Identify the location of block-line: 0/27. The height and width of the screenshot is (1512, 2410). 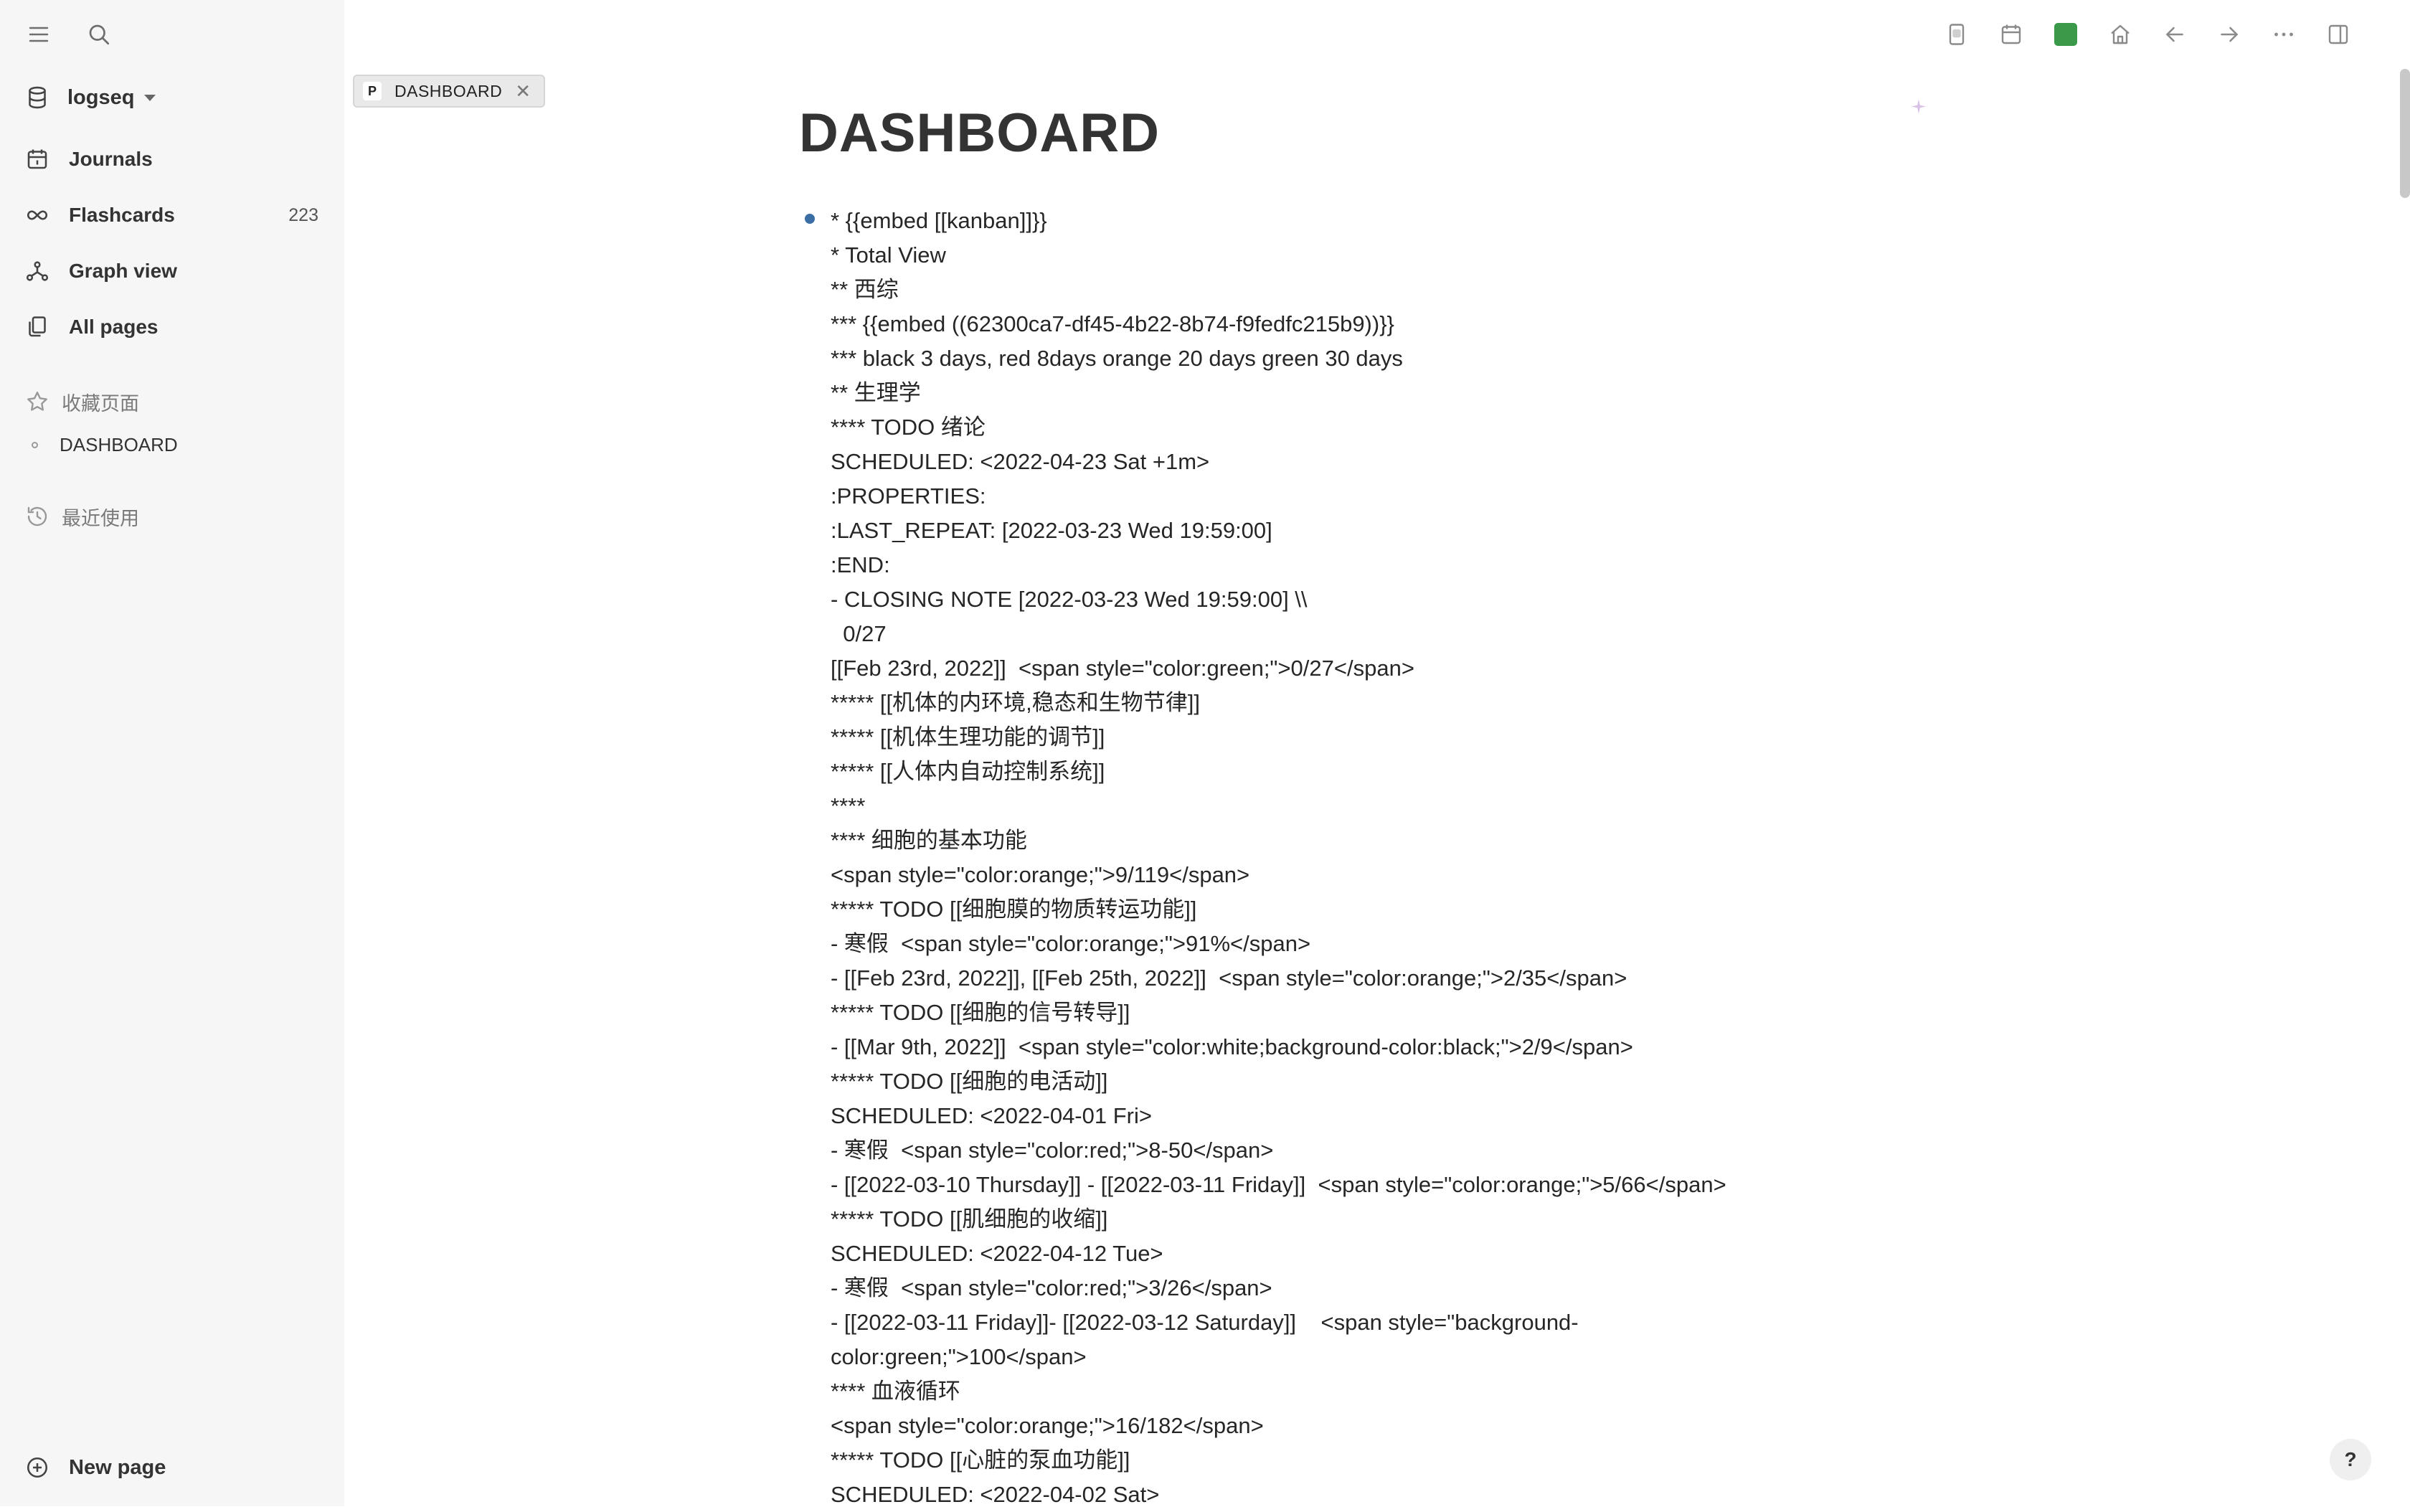
(859, 633).